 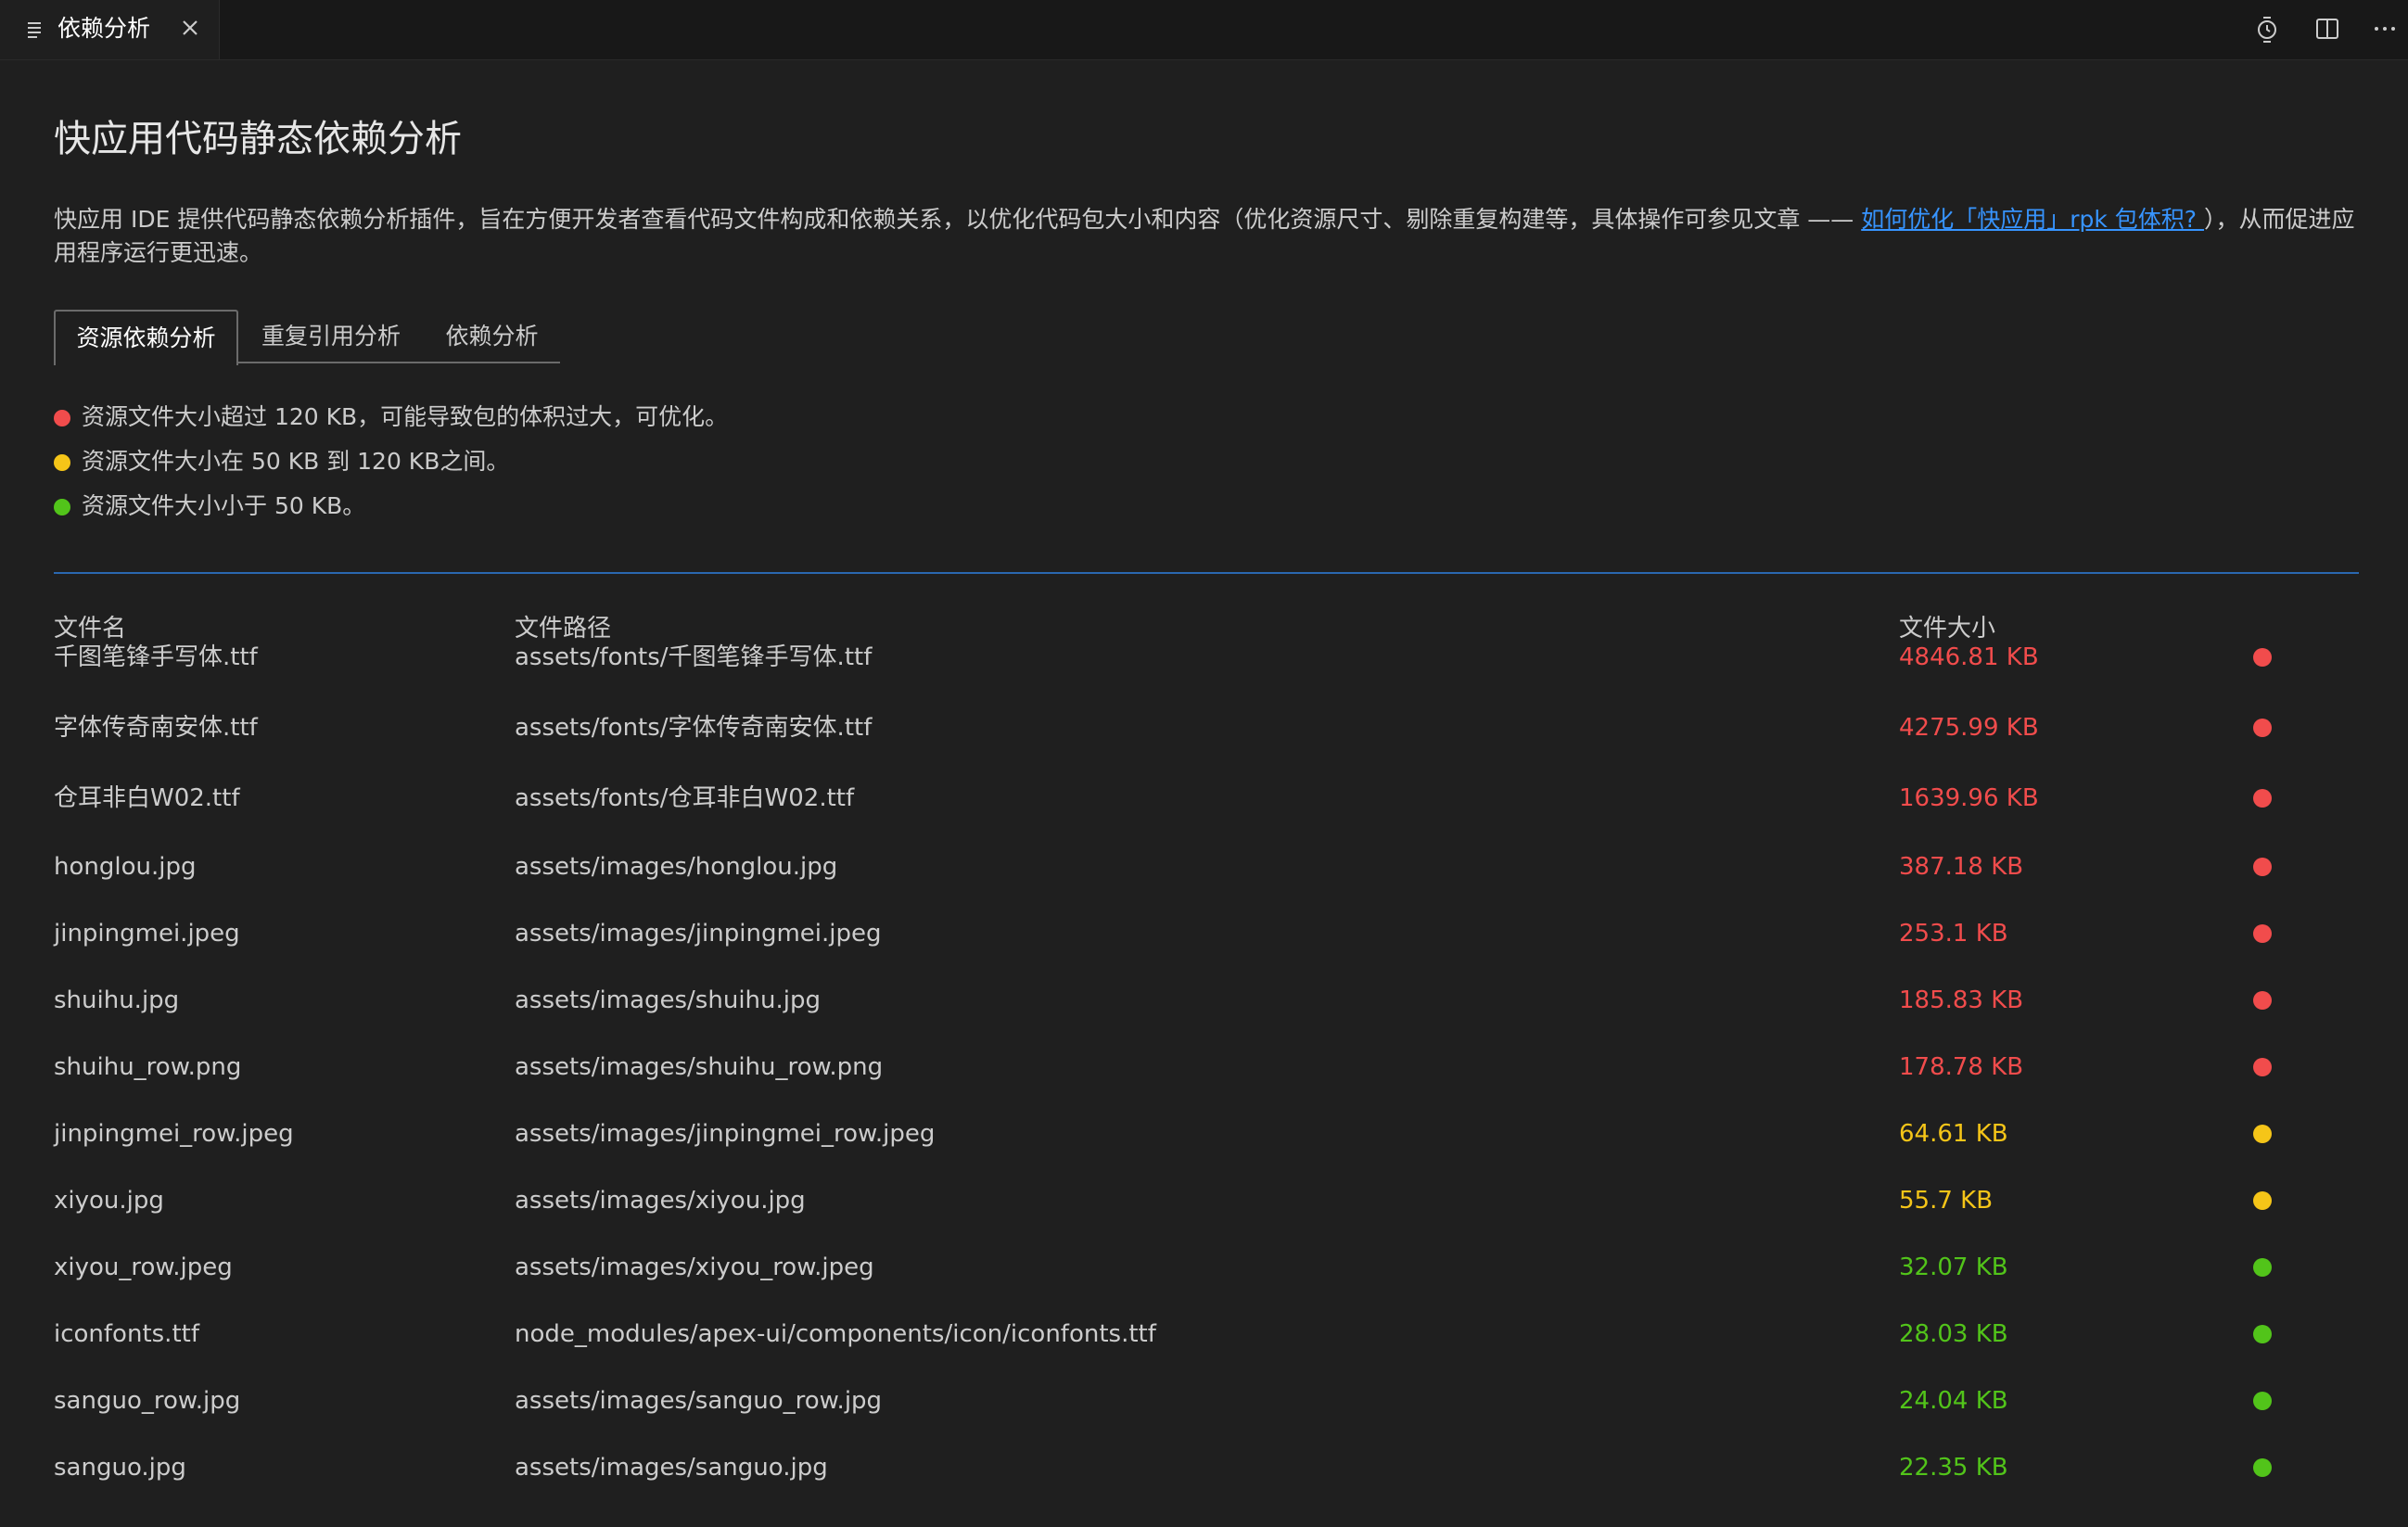 What do you see at coordinates (1969, 798) in the screenshot?
I see `file-size-cell: 1639.96 KB` at bounding box center [1969, 798].